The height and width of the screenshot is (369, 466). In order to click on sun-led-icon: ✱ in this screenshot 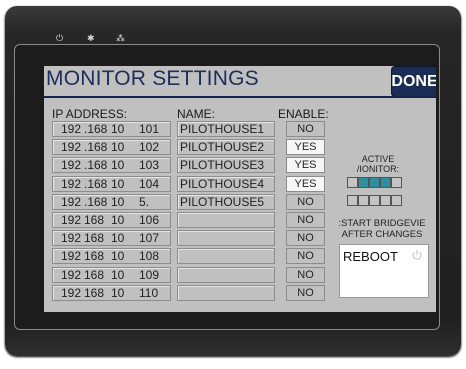, I will do `click(91, 38)`.